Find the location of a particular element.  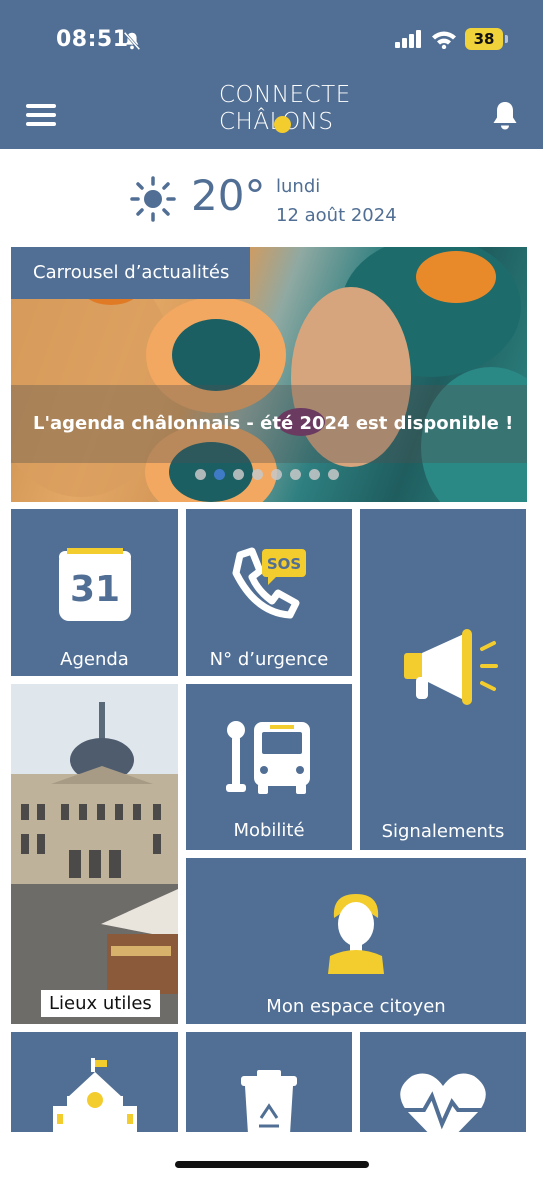

temperature: 20° is located at coordinates (228, 195).